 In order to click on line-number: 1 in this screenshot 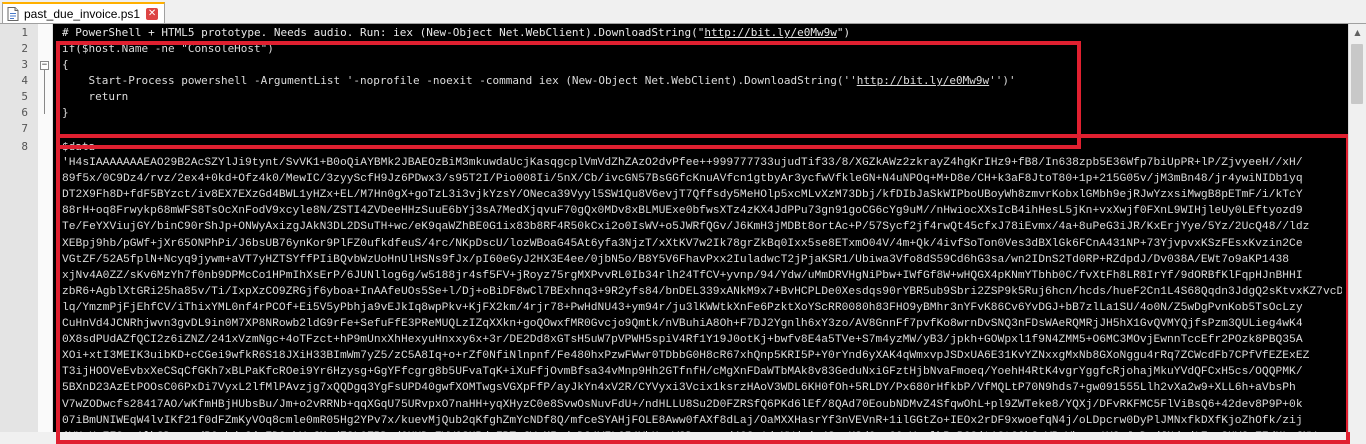, I will do `click(24, 32)`.